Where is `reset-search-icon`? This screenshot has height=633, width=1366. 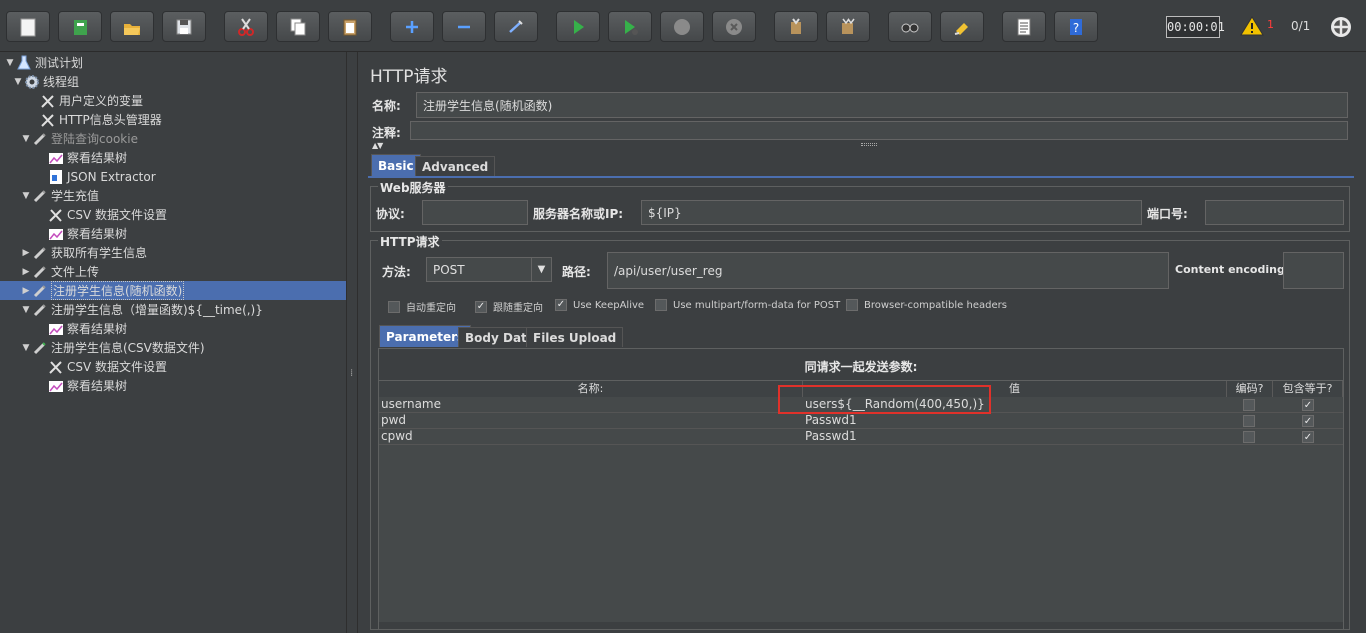
reset-search-icon is located at coordinates (962, 26).